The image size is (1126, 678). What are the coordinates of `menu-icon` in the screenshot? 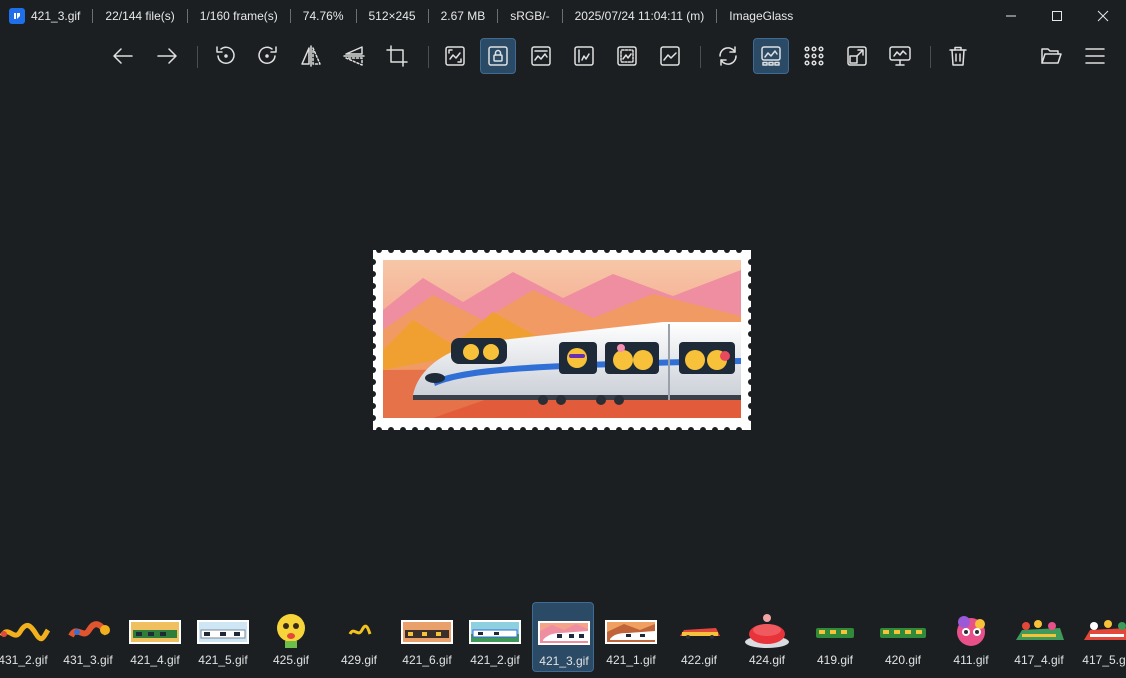 It's located at (1095, 56).